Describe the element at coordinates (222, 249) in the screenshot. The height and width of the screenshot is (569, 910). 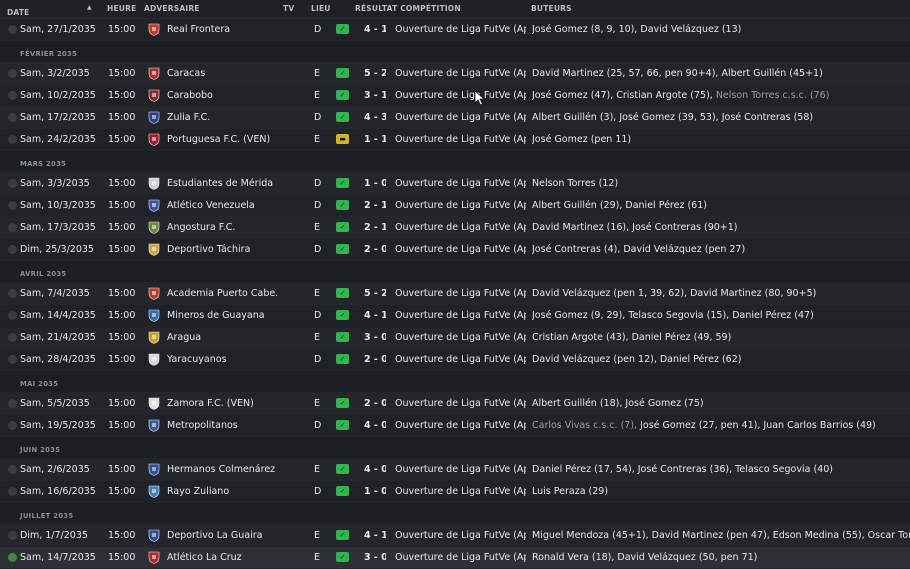
I see `opponent-name: Deportivo Táchira` at that location.